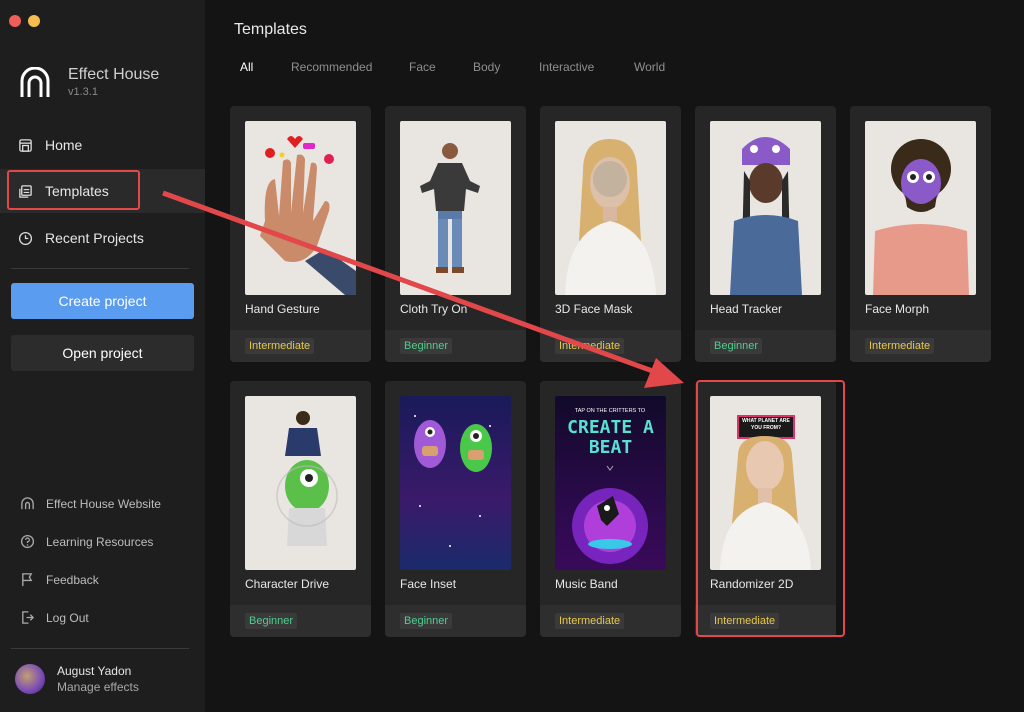 The width and height of the screenshot is (1024, 712). I want to click on user-name: August Yadon, so click(94, 671).